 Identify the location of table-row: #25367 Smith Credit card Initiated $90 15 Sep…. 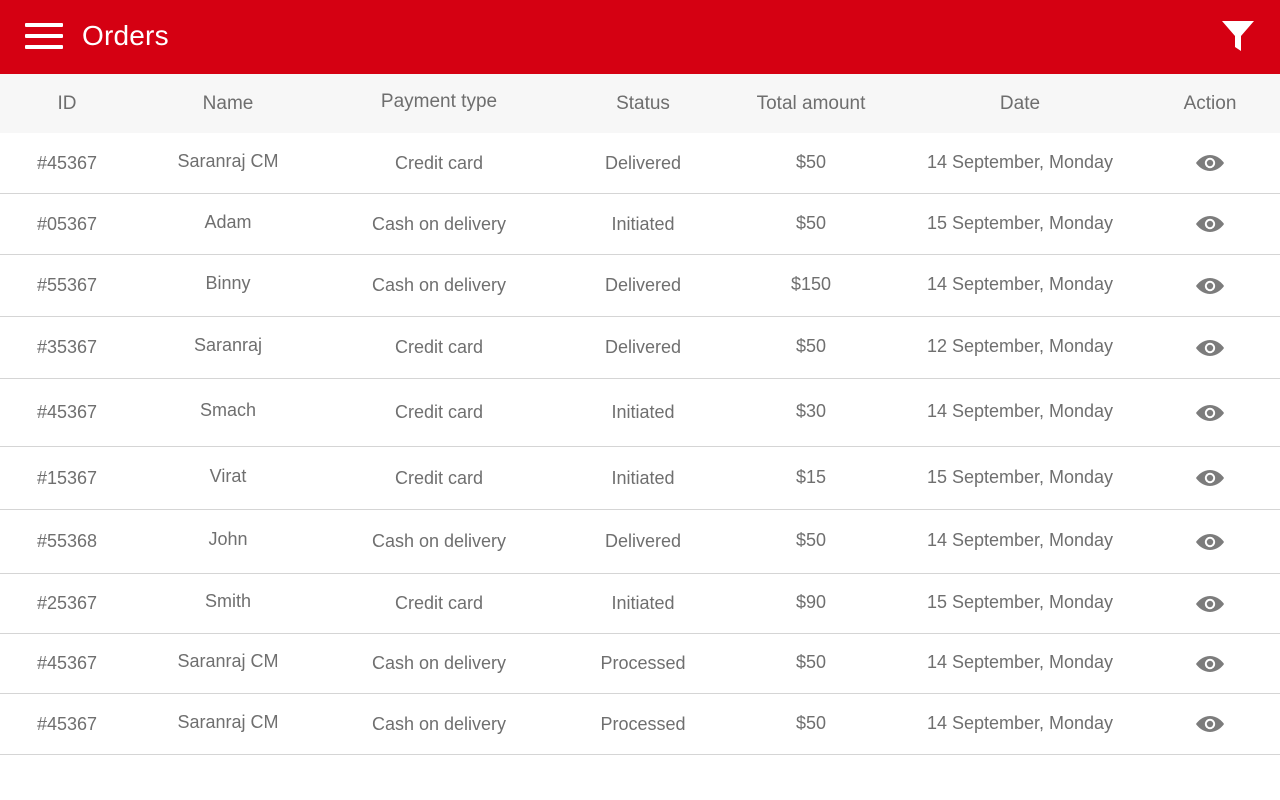
(640, 604).